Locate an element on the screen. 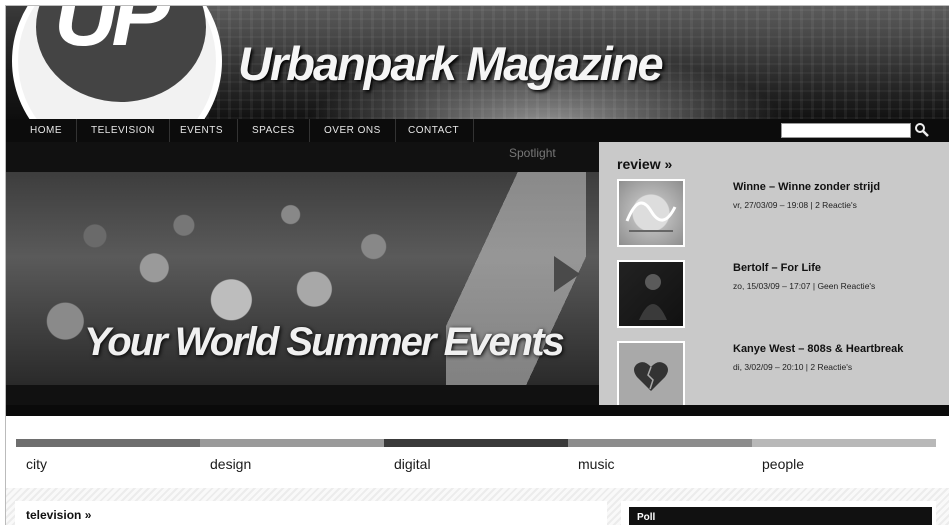 This screenshot has height=525, width=949. site-logo: UP is located at coordinates (117, 62).